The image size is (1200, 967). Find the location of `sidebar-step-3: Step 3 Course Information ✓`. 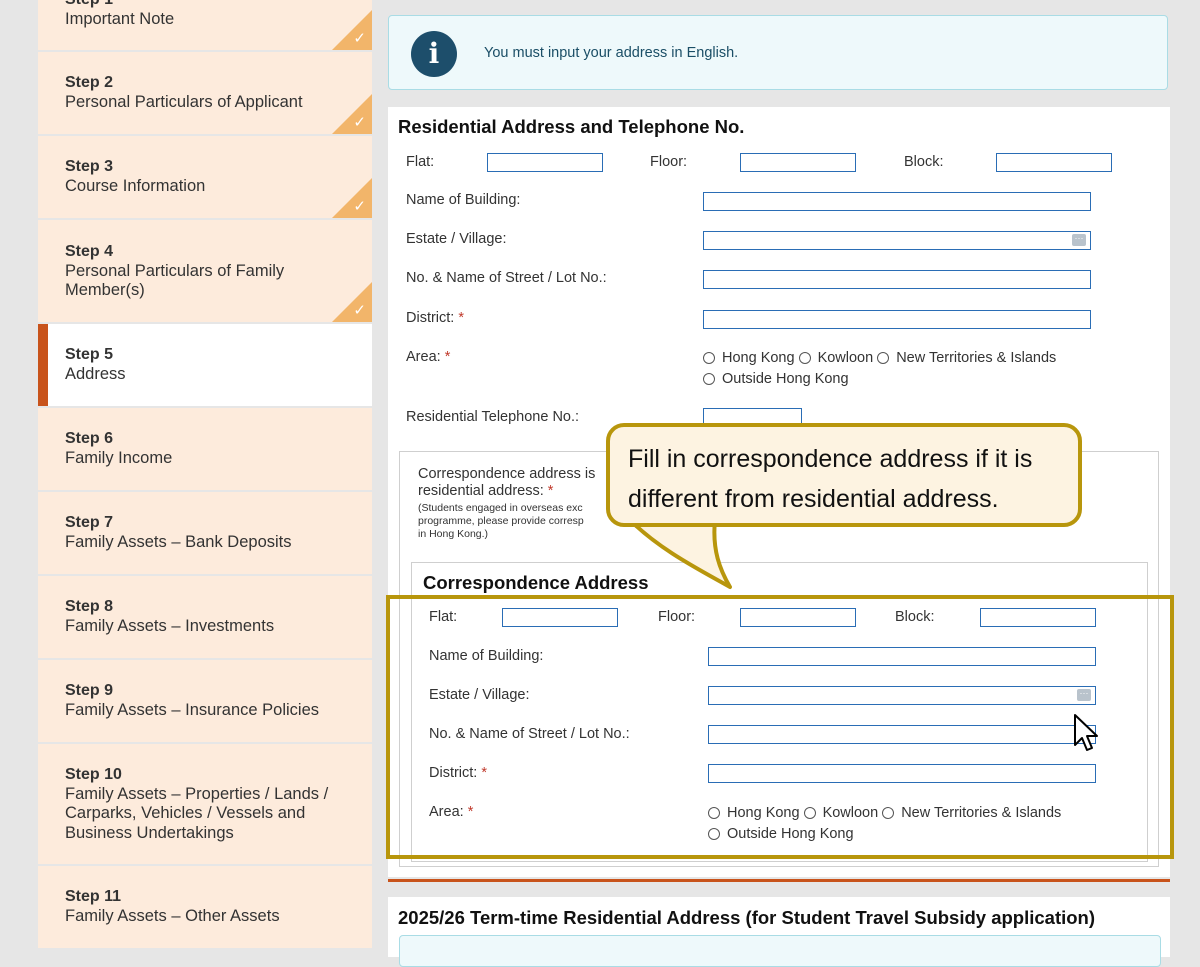

sidebar-step-3: Step 3 Course Information ✓ is located at coordinates (205, 177).